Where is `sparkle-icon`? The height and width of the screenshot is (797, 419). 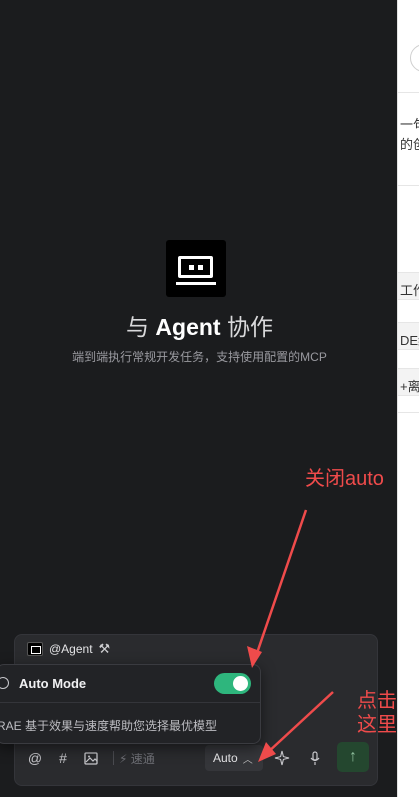
sparkle-icon is located at coordinates (282, 758).